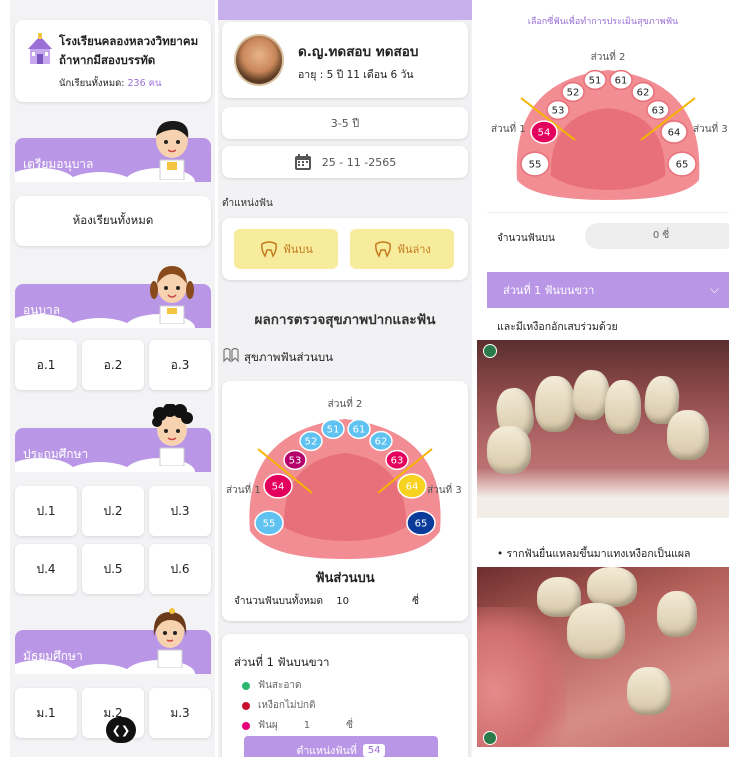  I want to click on lower-teeth-button: ฟันล่าง, so click(402, 249).